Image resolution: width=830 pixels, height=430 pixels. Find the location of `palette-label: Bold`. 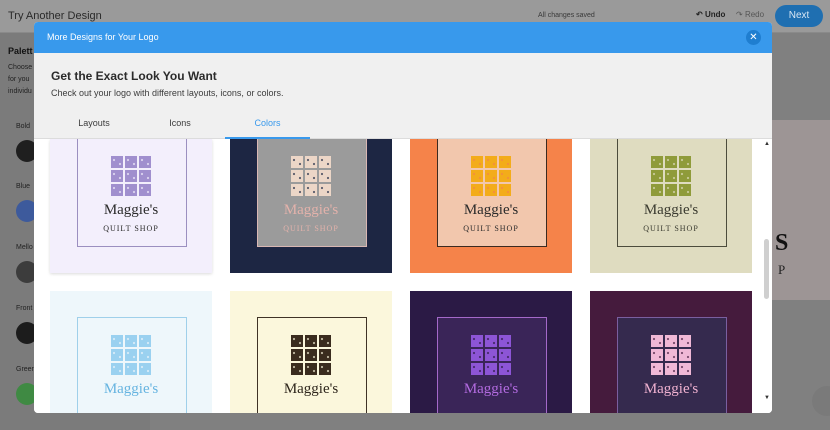

palette-label: Bold is located at coordinates (23, 126).